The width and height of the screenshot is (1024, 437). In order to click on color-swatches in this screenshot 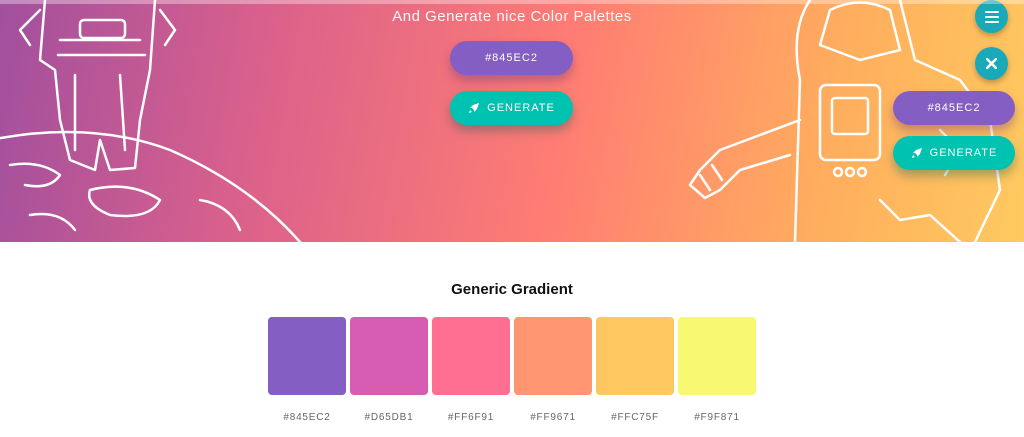, I will do `click(512, 356)`.